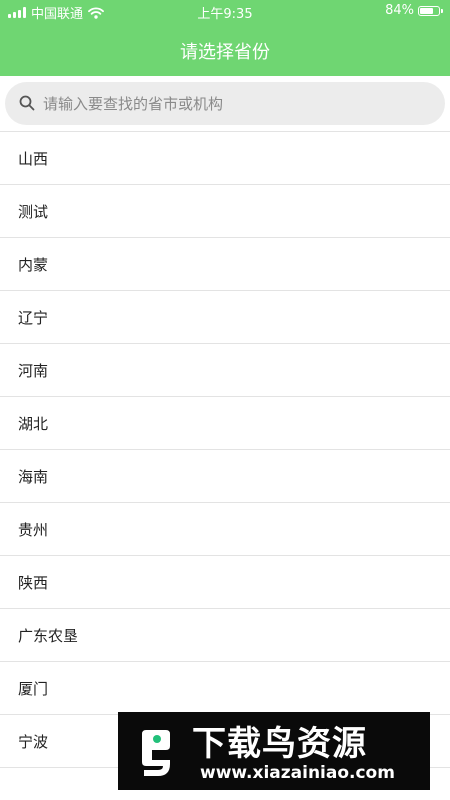 This screenshot has height=800, width=450. What do you see at coordinates (33, 264) in the screenshot?
I see `province-label: 内蒙` at bounding box center [33, 264].